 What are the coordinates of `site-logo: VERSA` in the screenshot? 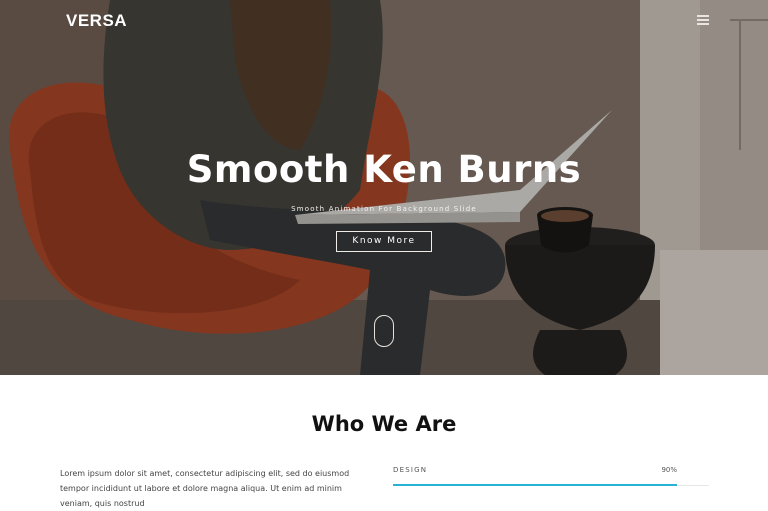 It's located at (96, 21).